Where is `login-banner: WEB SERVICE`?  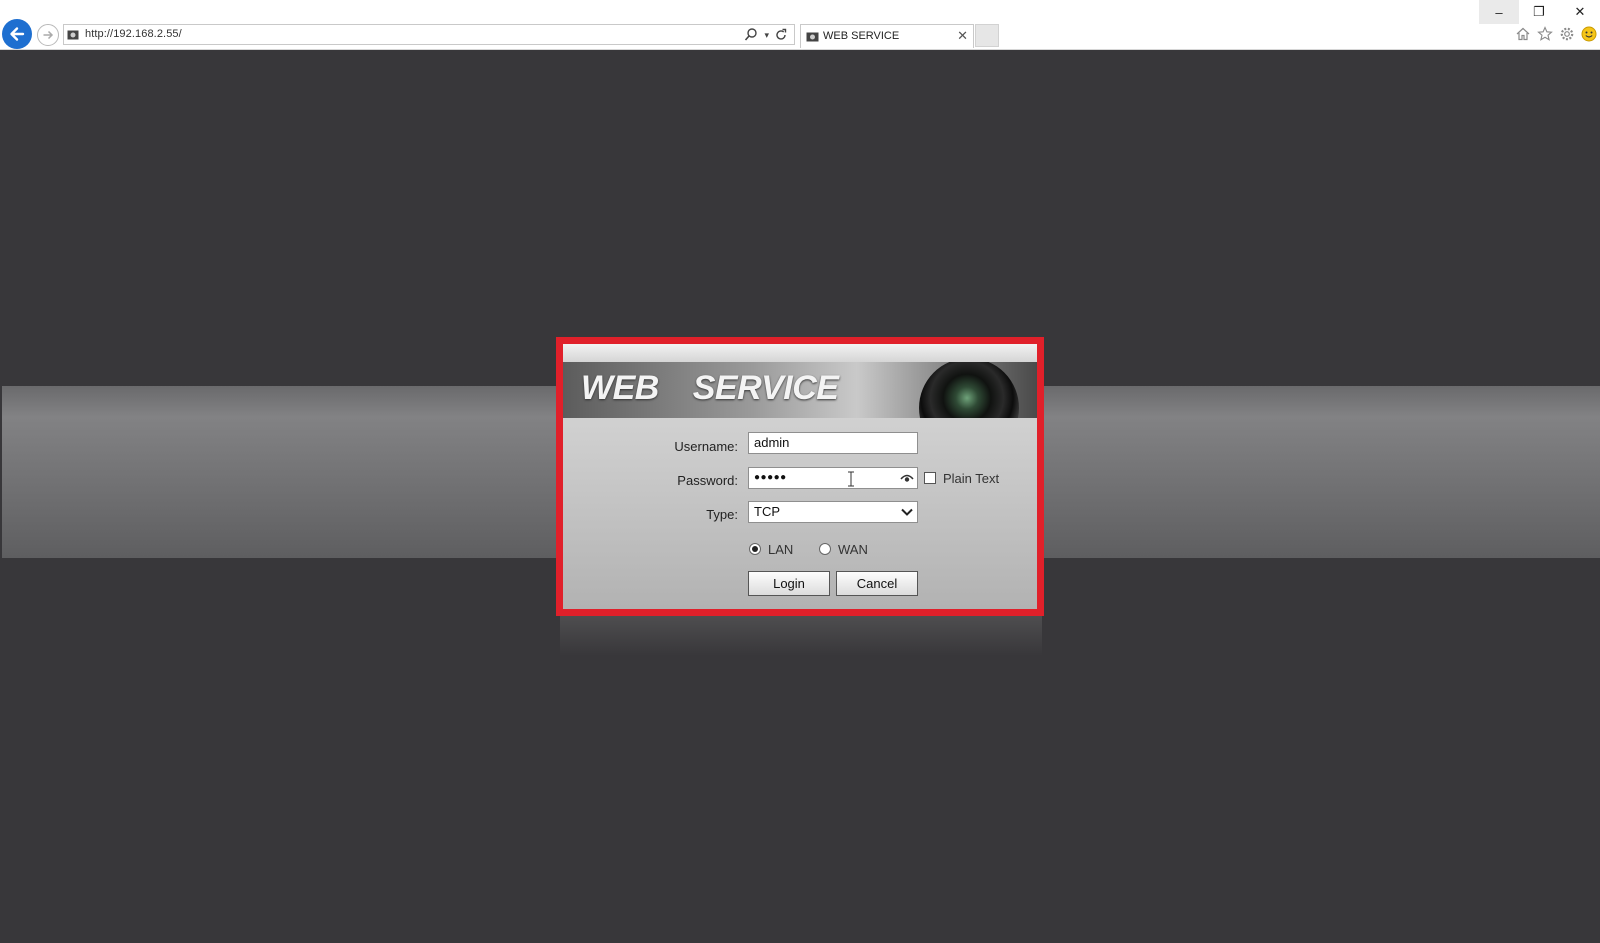
login-banner: WEB SERVICE is located at coordinates (800, 390).